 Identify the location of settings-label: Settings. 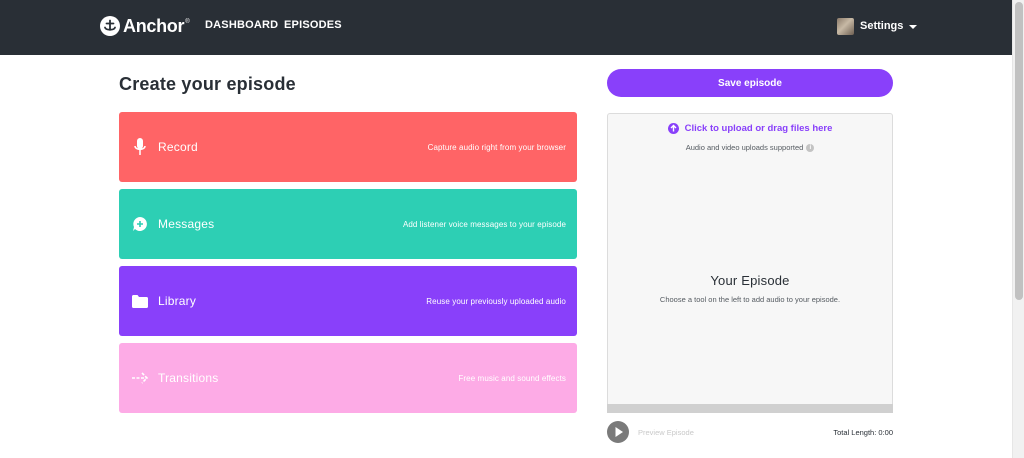
(882, 26).